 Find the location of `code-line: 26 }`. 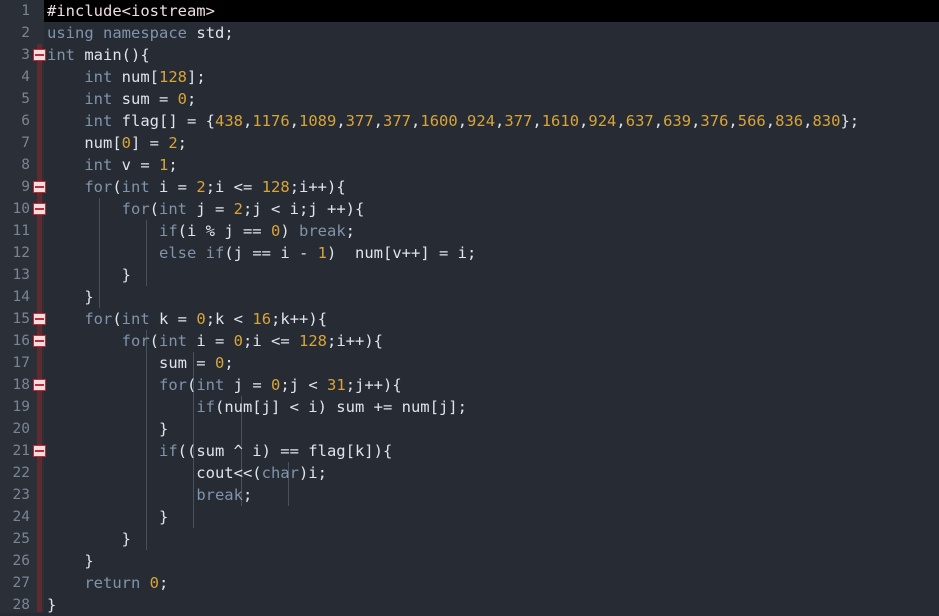

code-line: 26 } is located at coordinates (469, 561).